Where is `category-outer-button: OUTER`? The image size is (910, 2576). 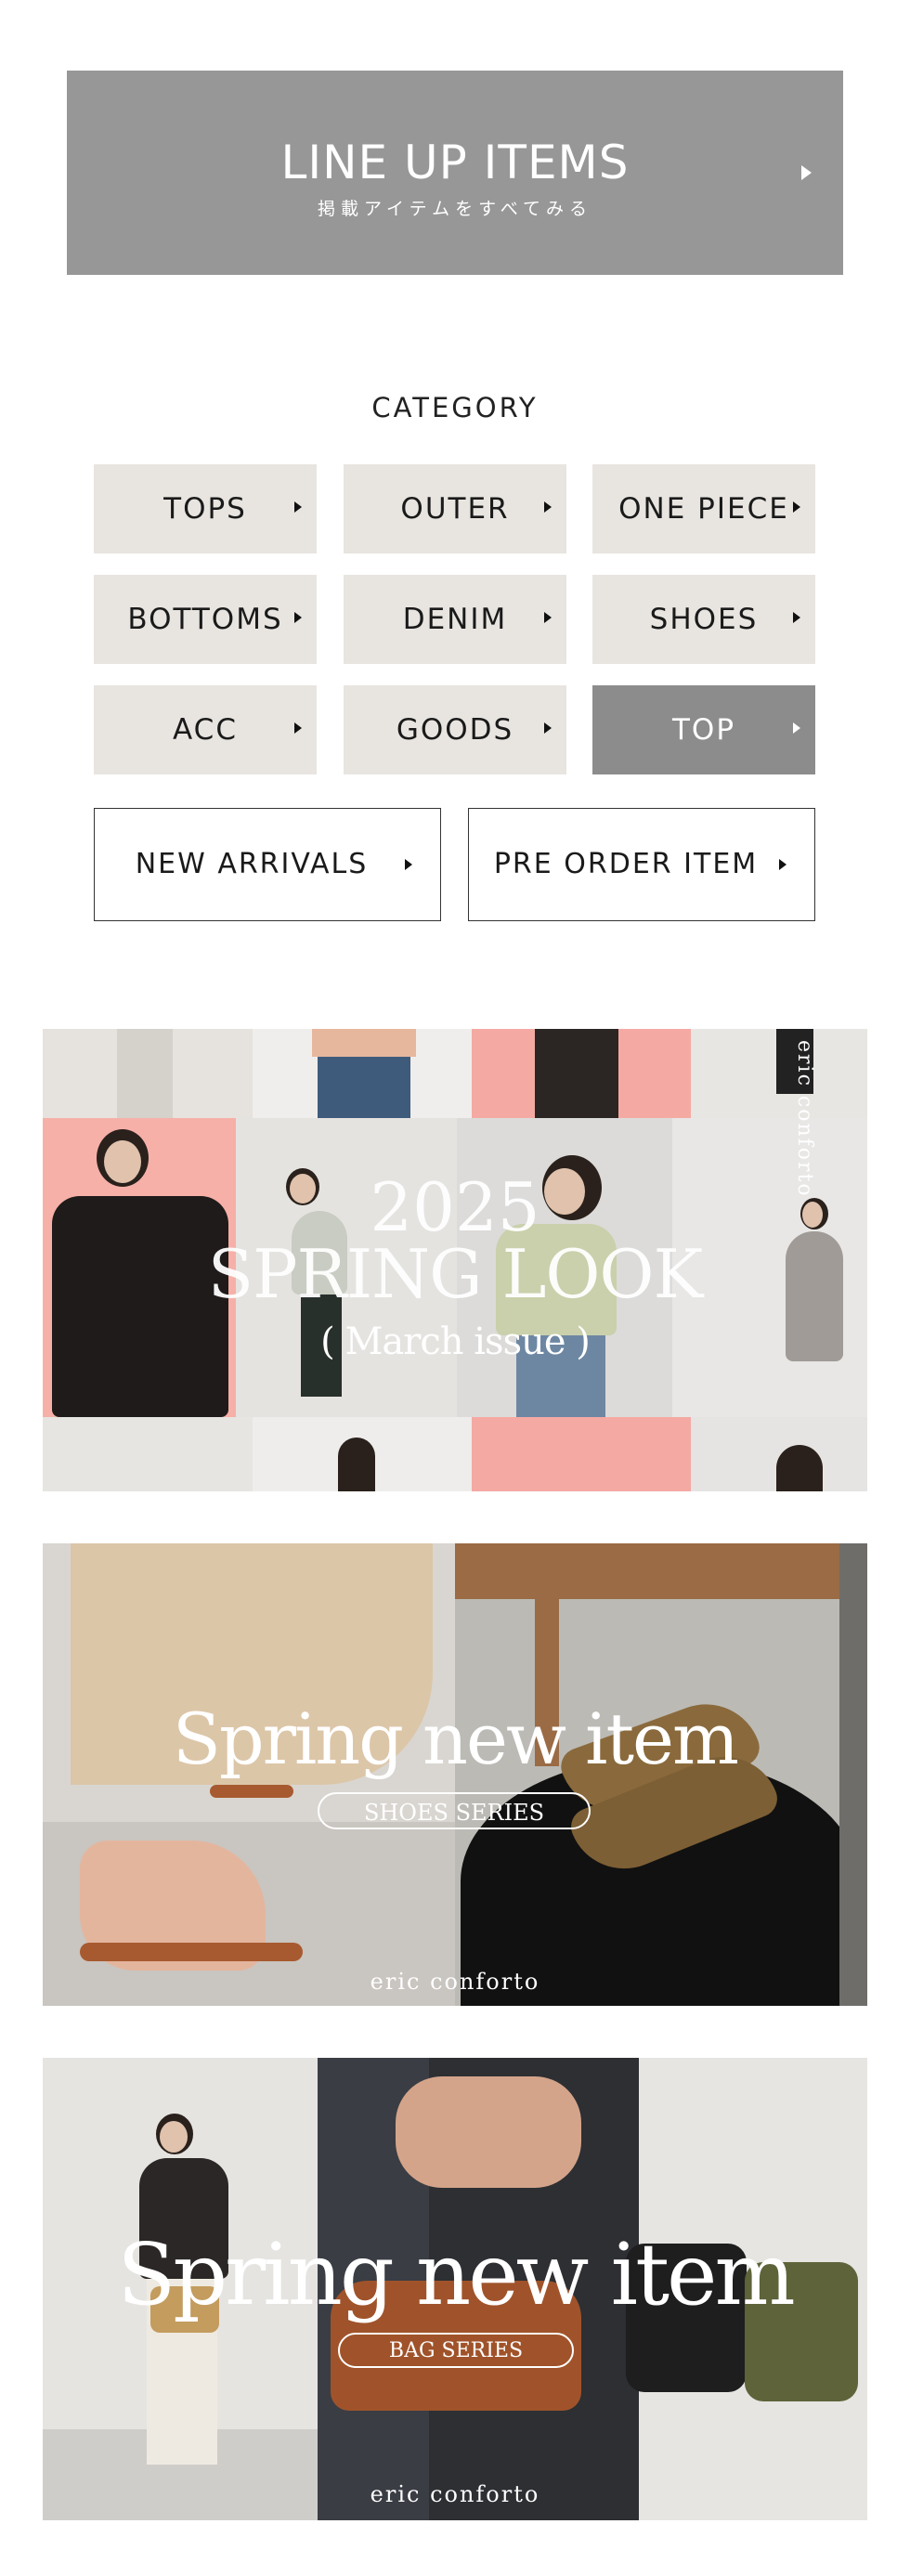 category-outer-button: OUTER is located at coordinates (455, 509).